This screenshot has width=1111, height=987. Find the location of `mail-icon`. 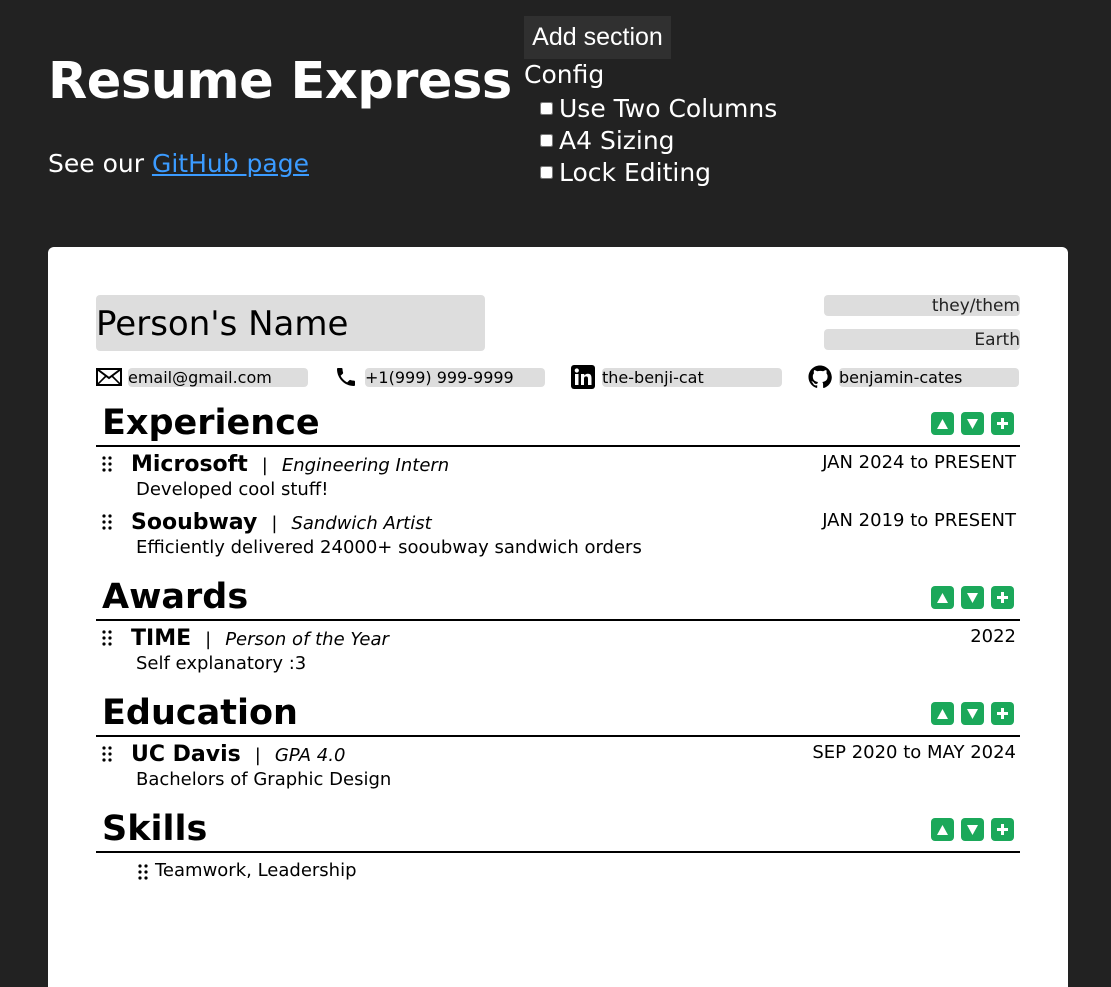

mail-icon is located at coordinates (109, 377).